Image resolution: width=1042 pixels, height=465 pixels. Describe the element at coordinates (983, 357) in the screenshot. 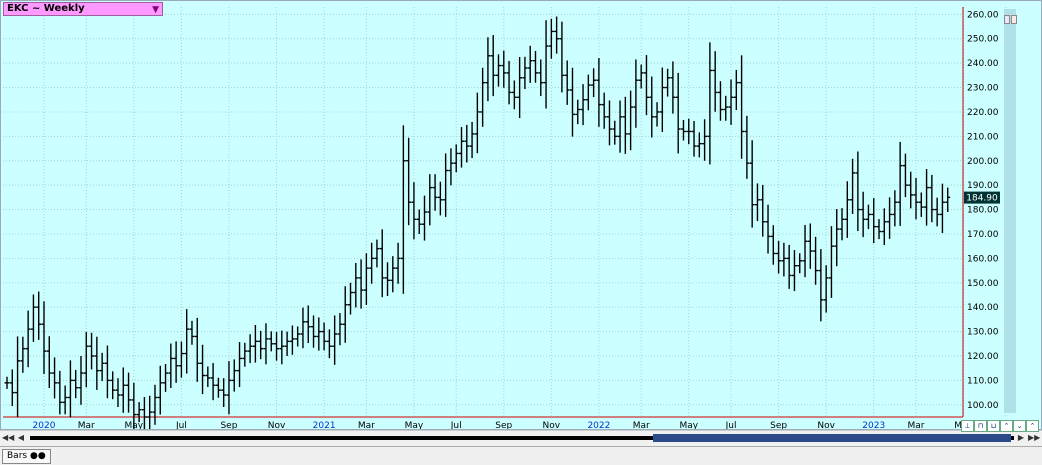

I see `y-tick-label: 120.00` at that location.